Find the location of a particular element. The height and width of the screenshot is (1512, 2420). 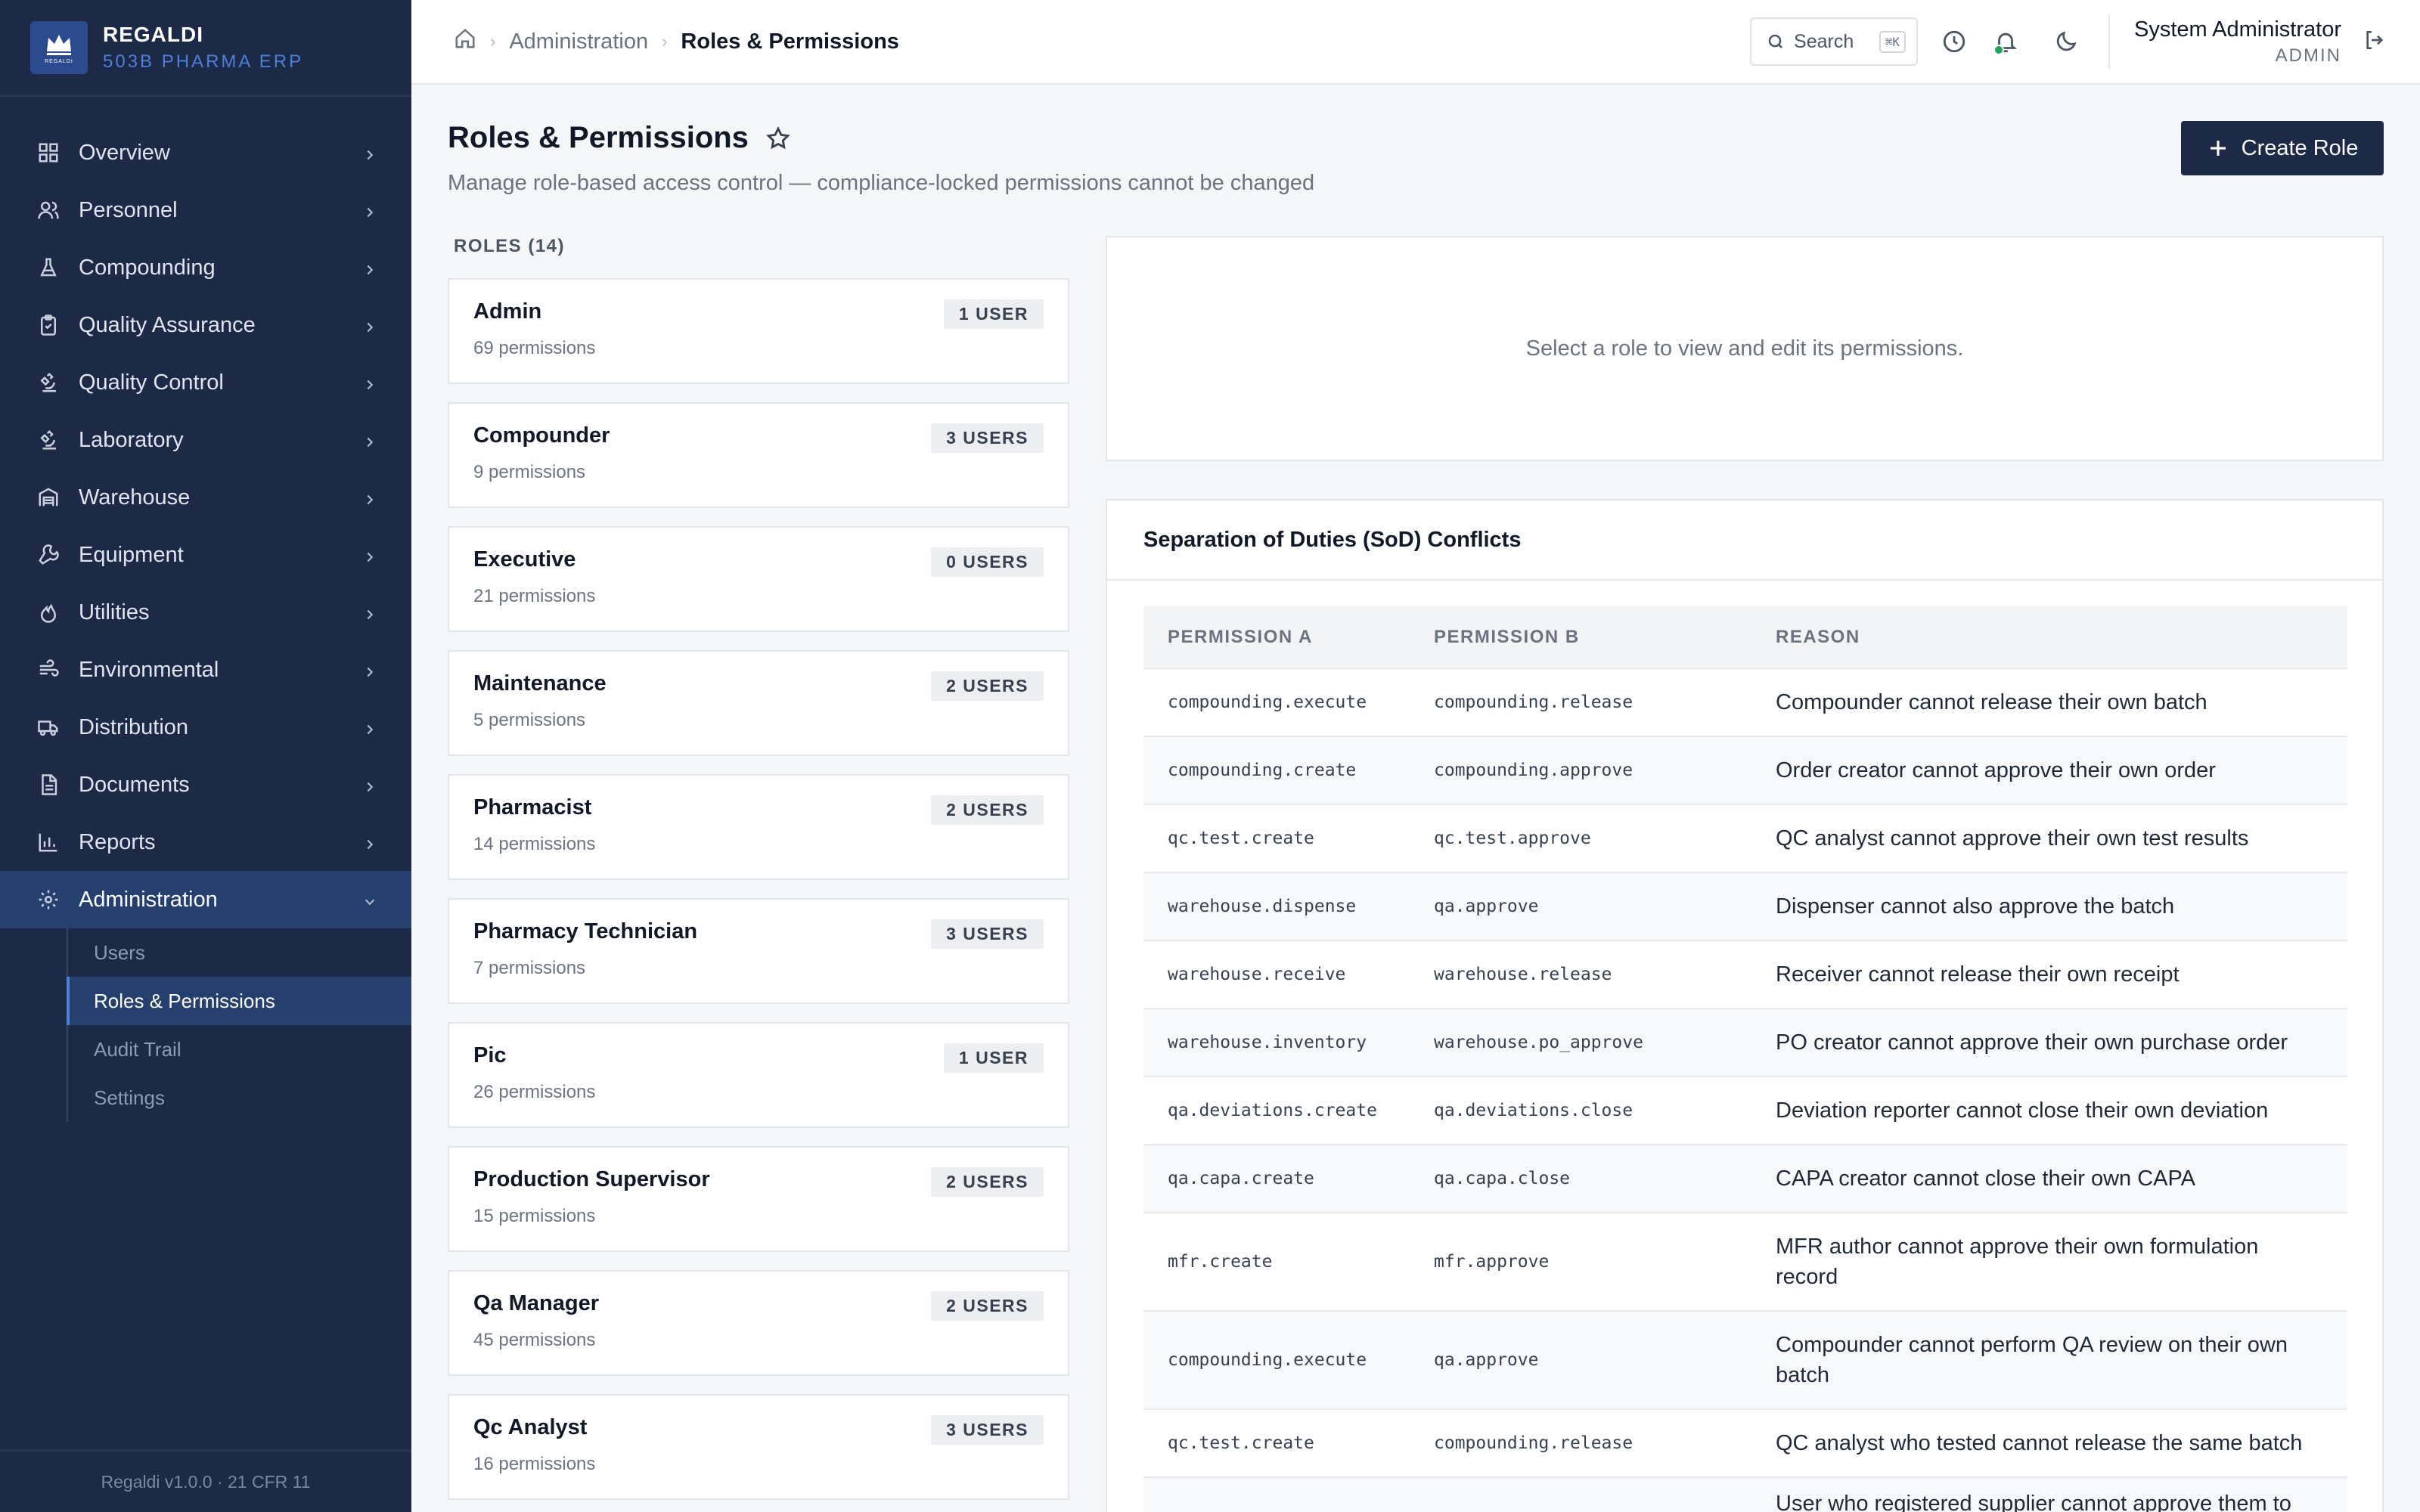

warehouse-icon is located at coordinates (48, 497).